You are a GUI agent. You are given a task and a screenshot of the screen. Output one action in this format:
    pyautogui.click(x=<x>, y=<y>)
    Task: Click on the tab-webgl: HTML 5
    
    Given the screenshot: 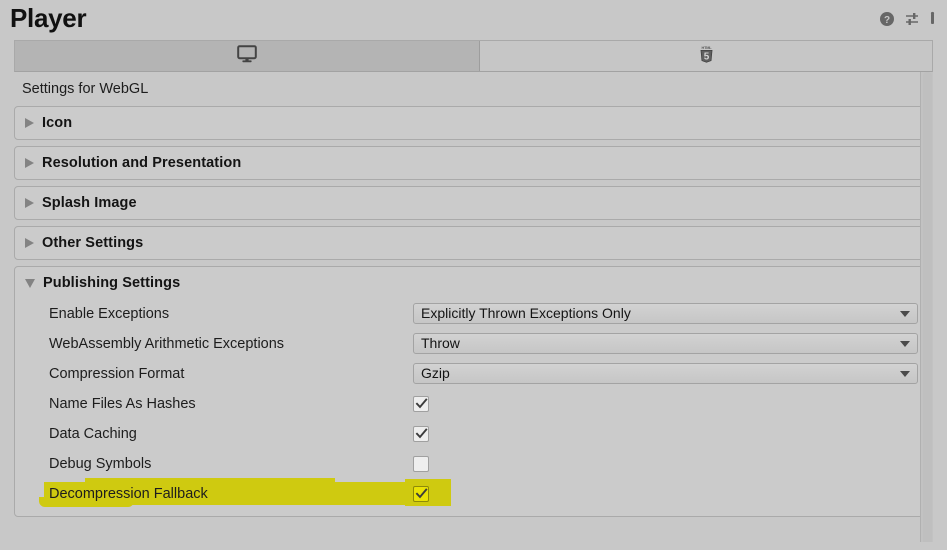 What is the action you would take?
    pyautogui.click(x=706, y=56)
    